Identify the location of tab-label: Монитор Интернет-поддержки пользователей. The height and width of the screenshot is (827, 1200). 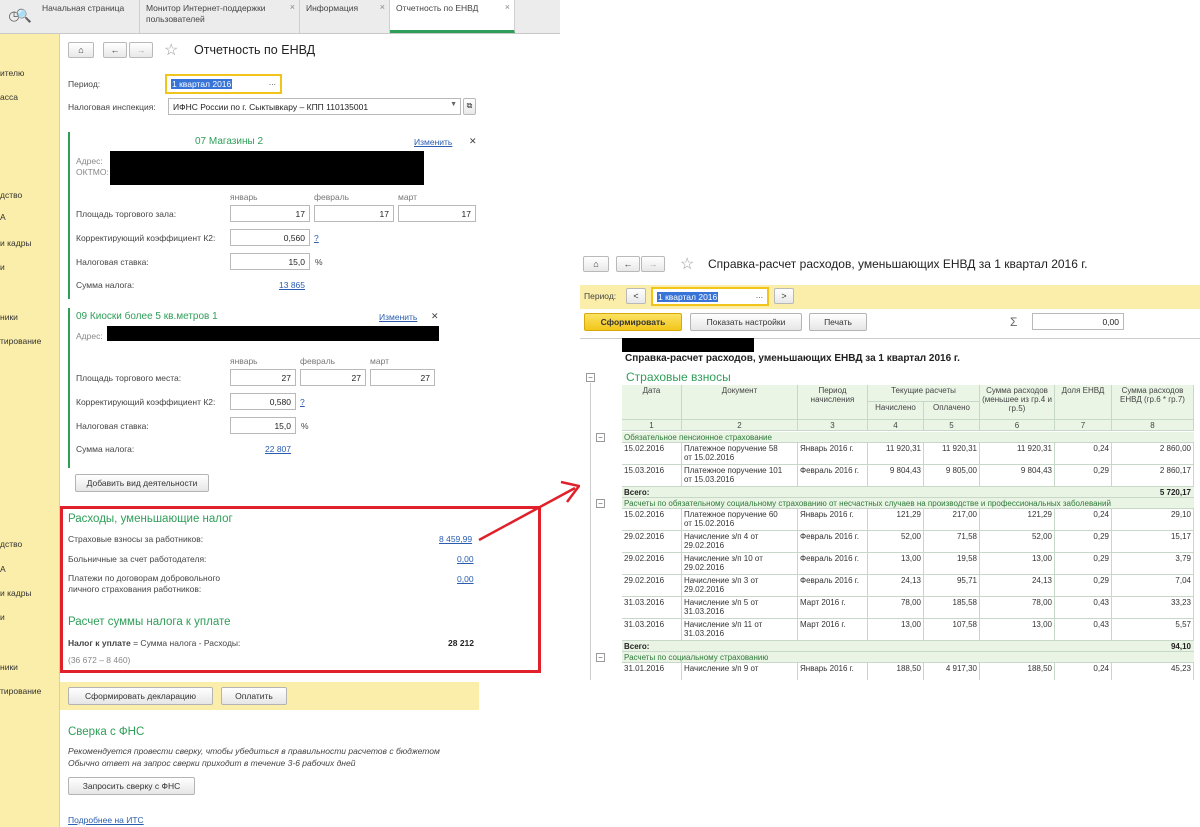
(206, 13).